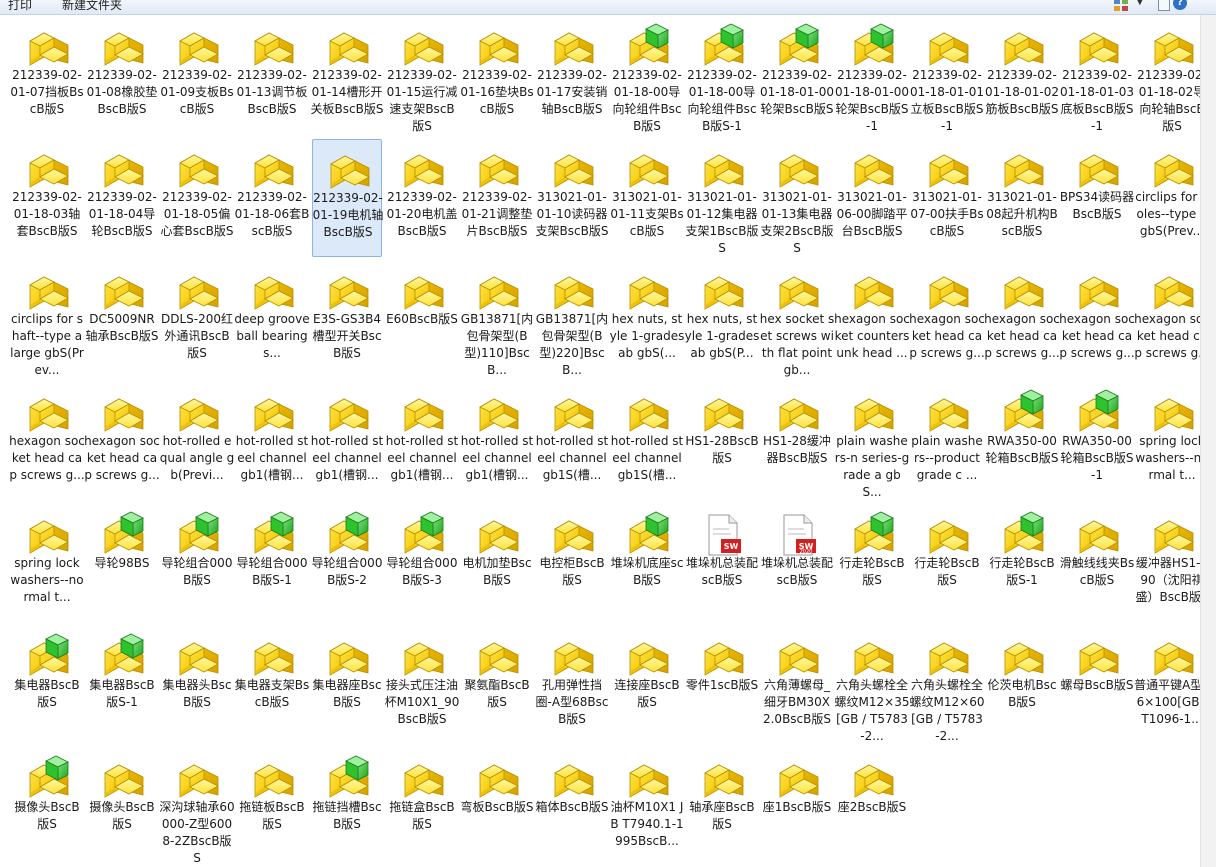 This screenshot has height=867, width=1216. What do you see at coordinates (1164, 5) in the screenshot?
I see `preview-pane-icon` at bounding box center [1164, 5].